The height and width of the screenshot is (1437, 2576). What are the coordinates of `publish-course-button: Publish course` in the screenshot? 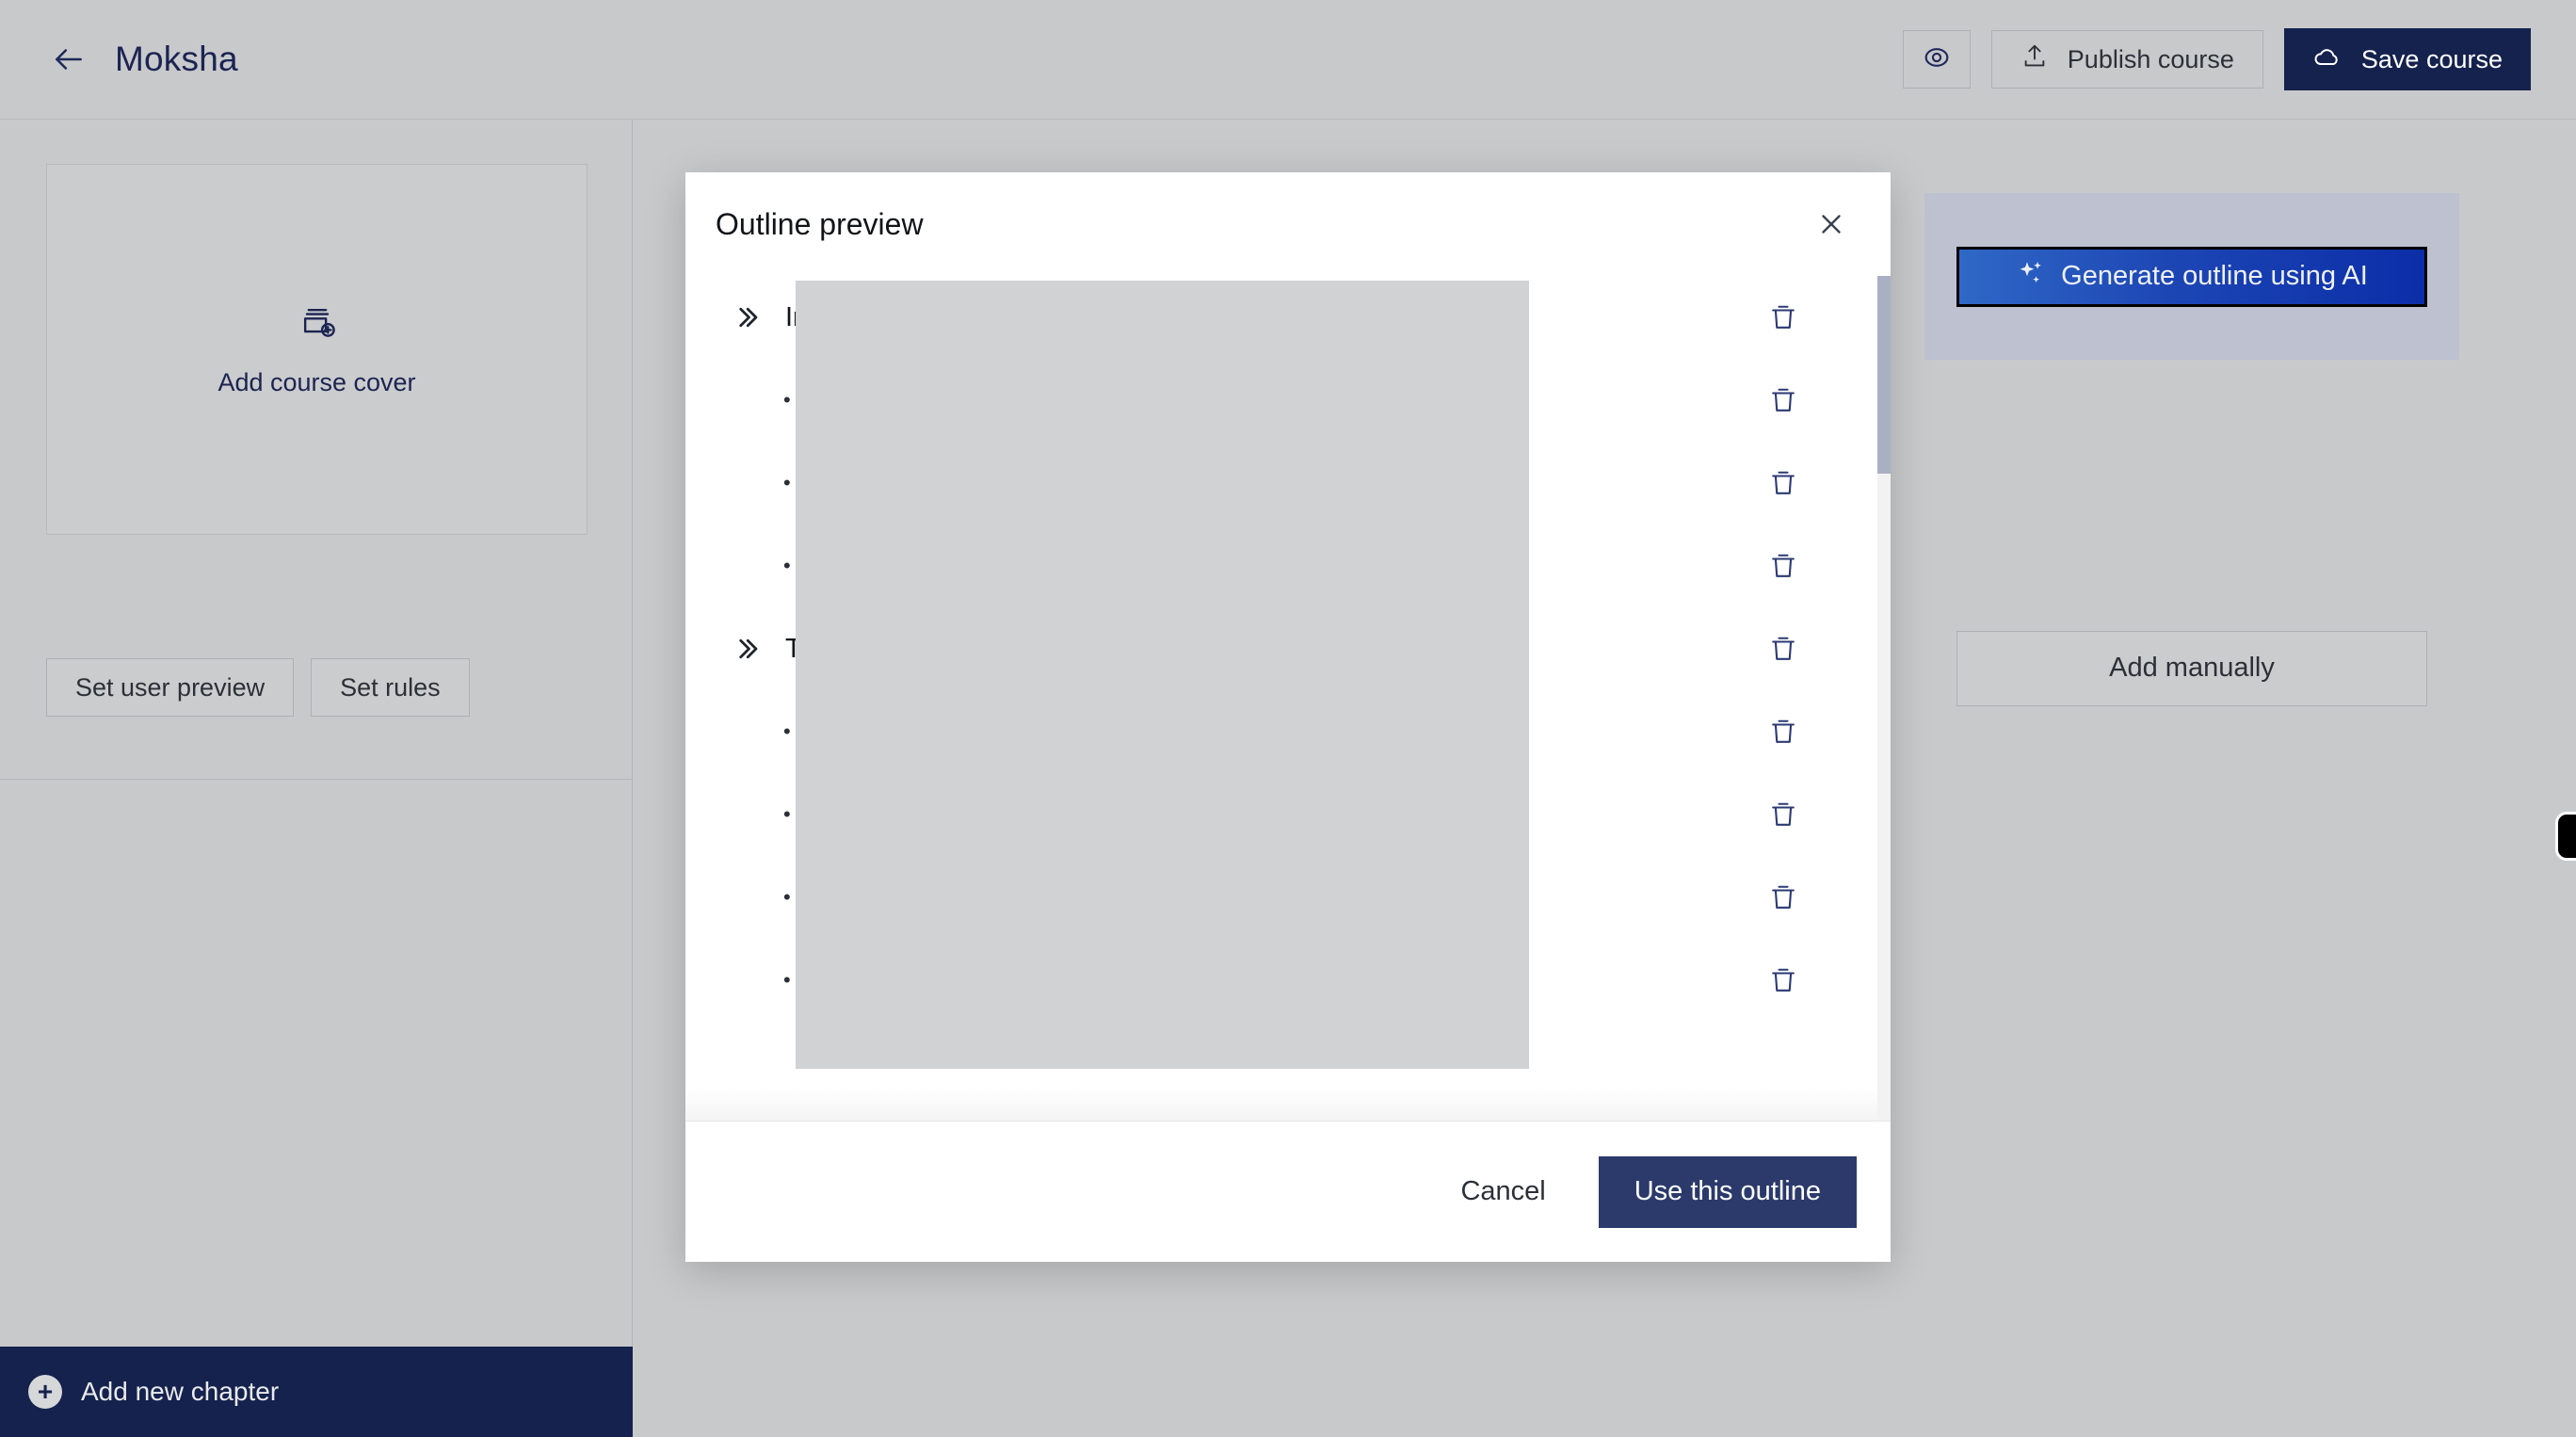 It's located at (2126, 60).